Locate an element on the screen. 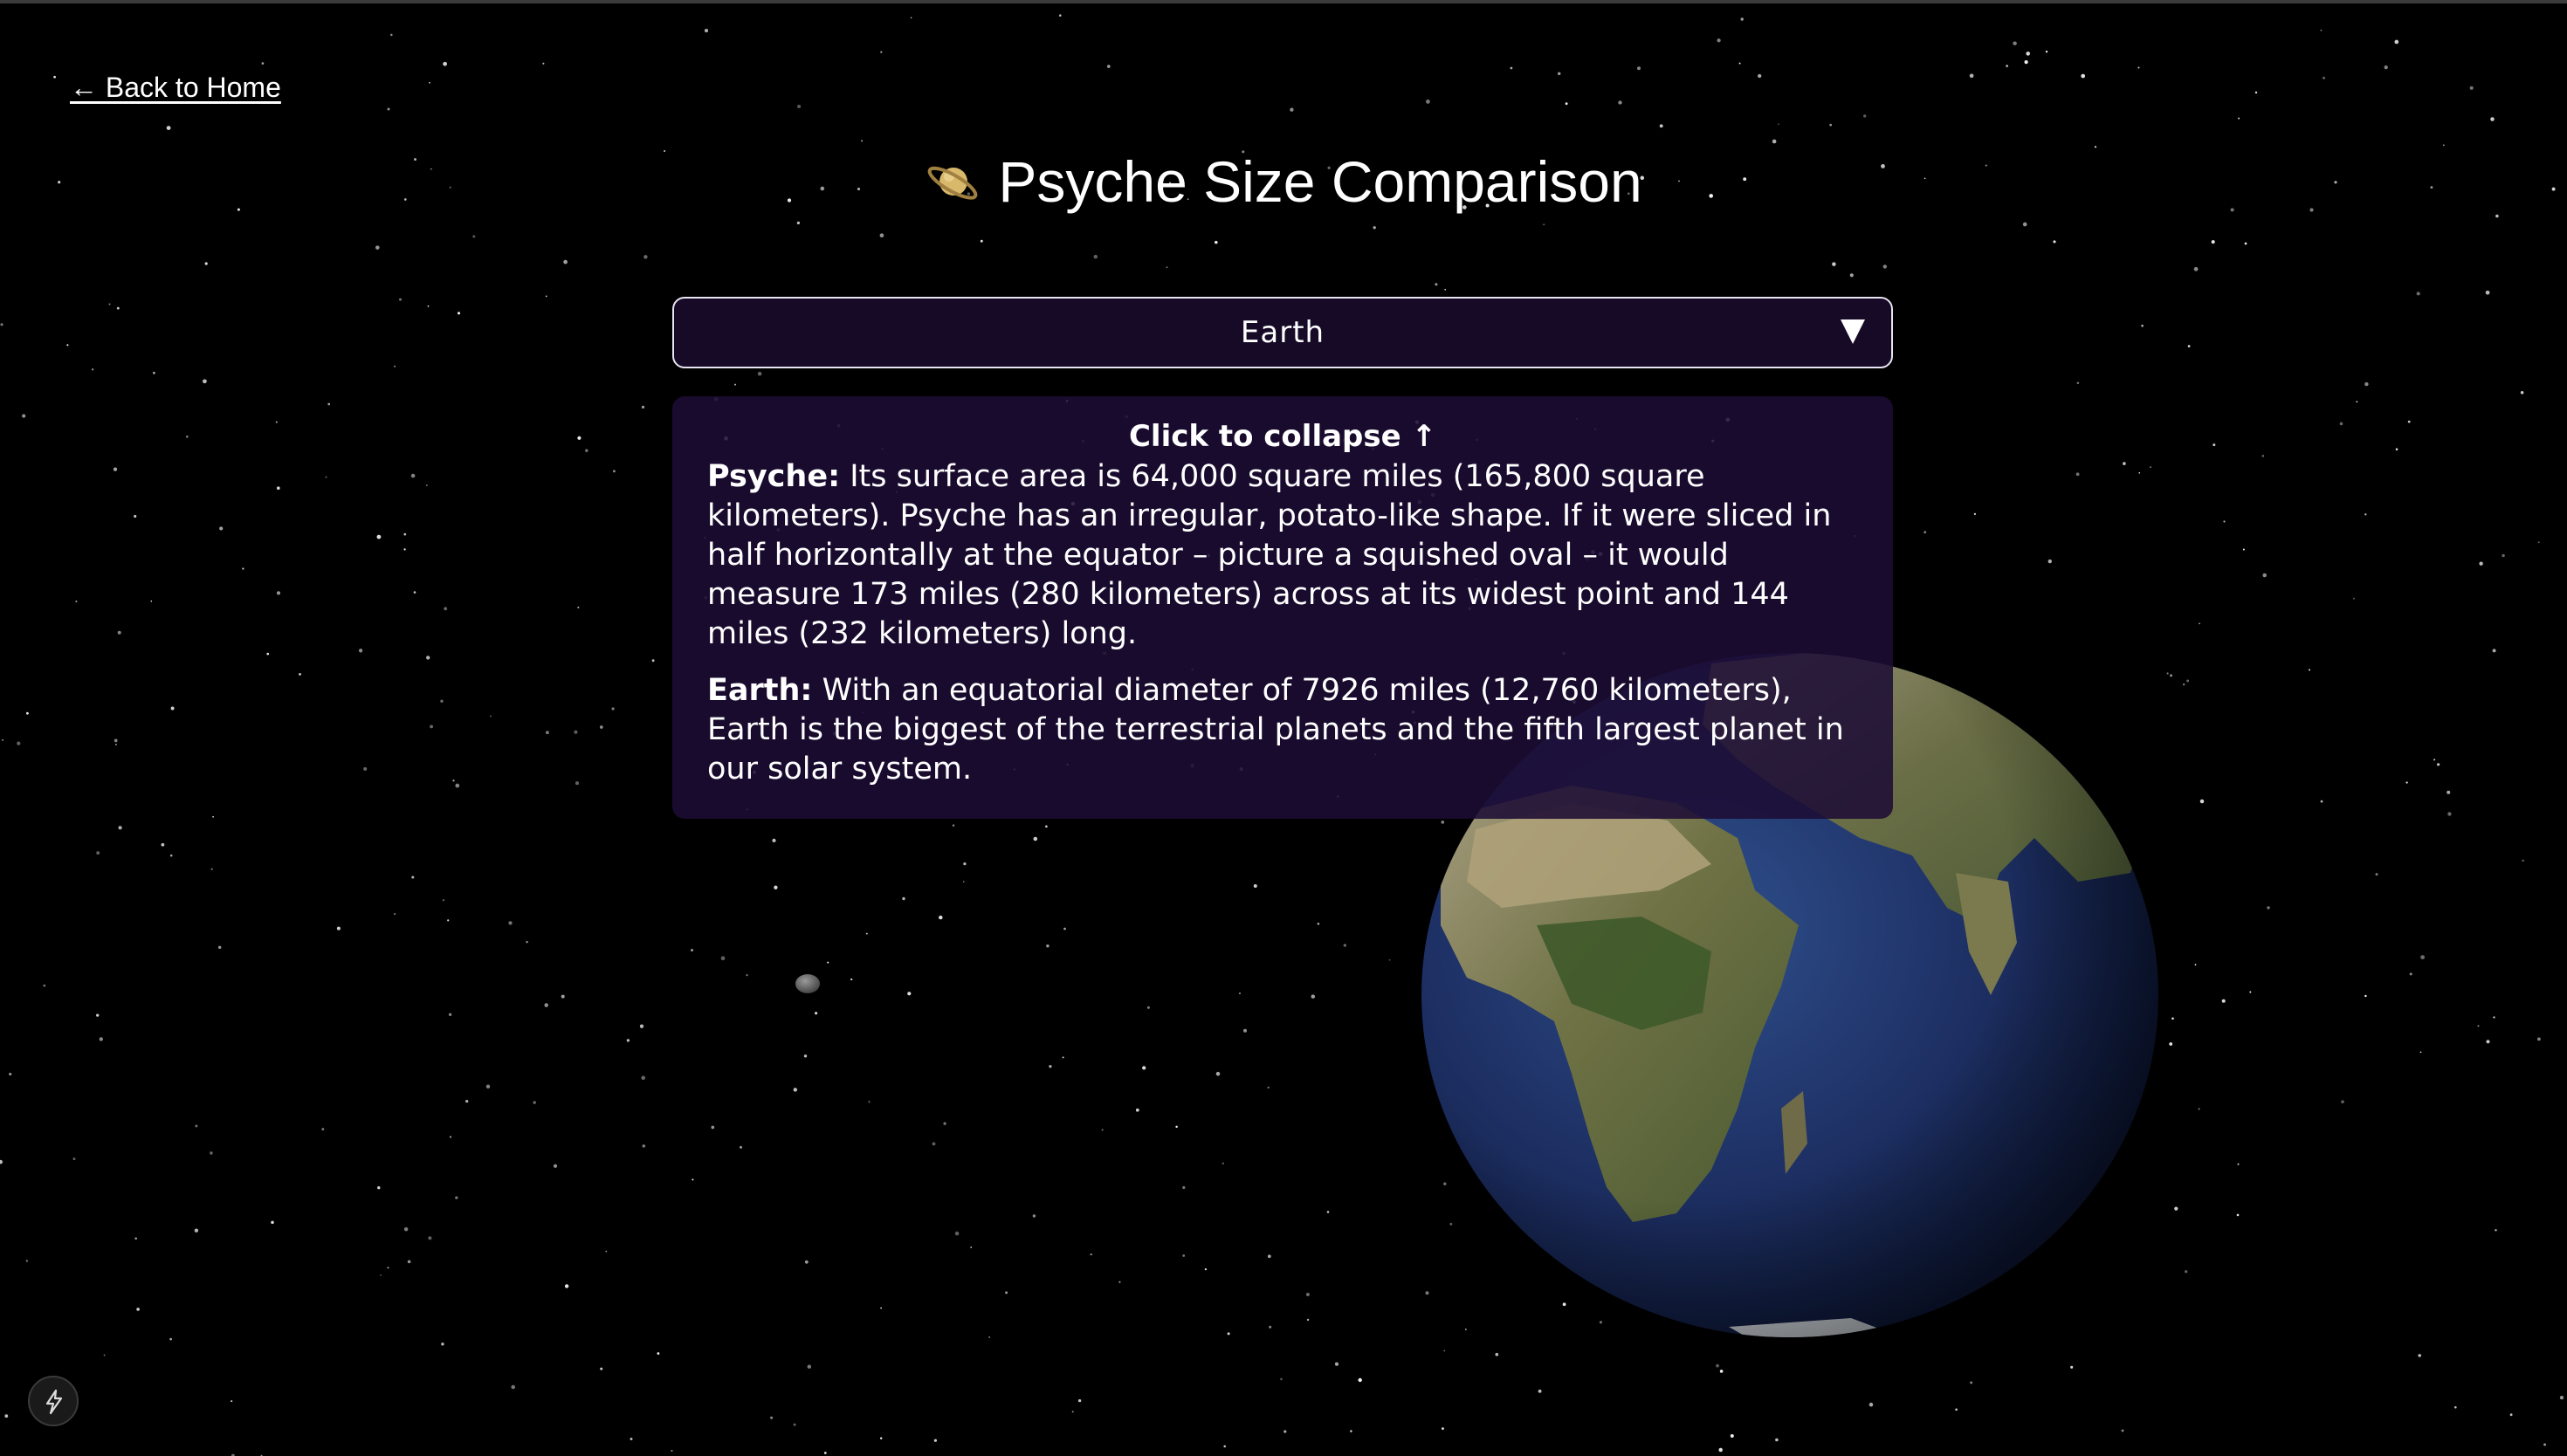 The image size is (2567, 1456). back-to-home-link: ← Back to Home is located at coordinates (175, 88).